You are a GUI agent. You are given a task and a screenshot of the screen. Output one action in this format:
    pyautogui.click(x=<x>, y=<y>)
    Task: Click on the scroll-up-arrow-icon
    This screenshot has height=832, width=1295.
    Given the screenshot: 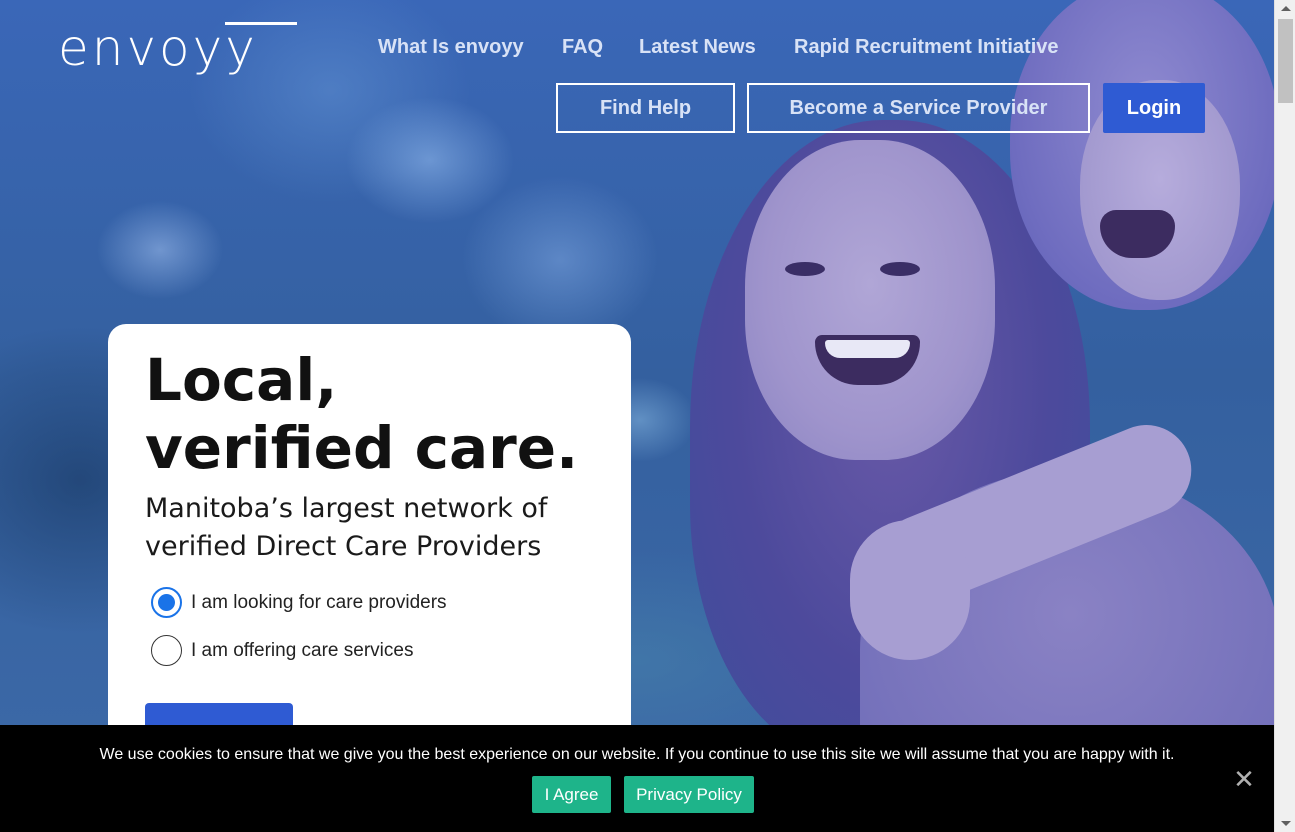 What is the action you would take?
    pyautogui.click(x=1285, y=8)
    